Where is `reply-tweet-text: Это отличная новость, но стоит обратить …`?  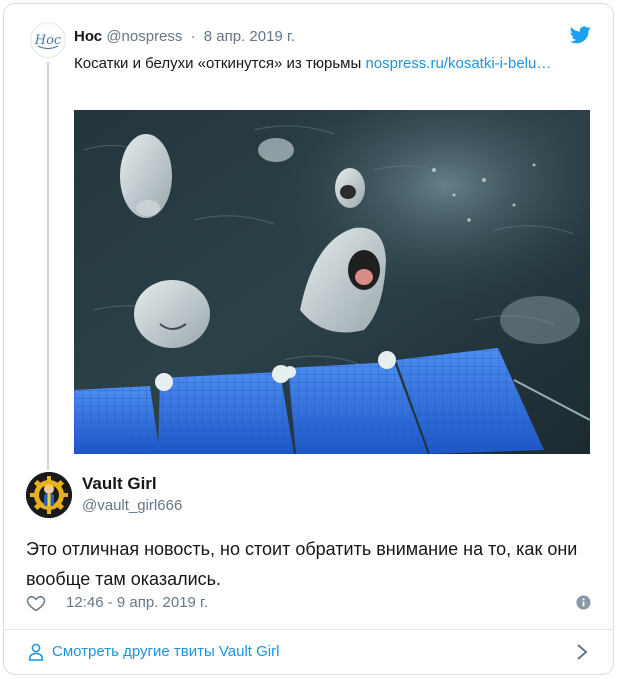 reply-tweet-text: Это отличная новость, но стоит обратить … is located at coordinates (302, 564).